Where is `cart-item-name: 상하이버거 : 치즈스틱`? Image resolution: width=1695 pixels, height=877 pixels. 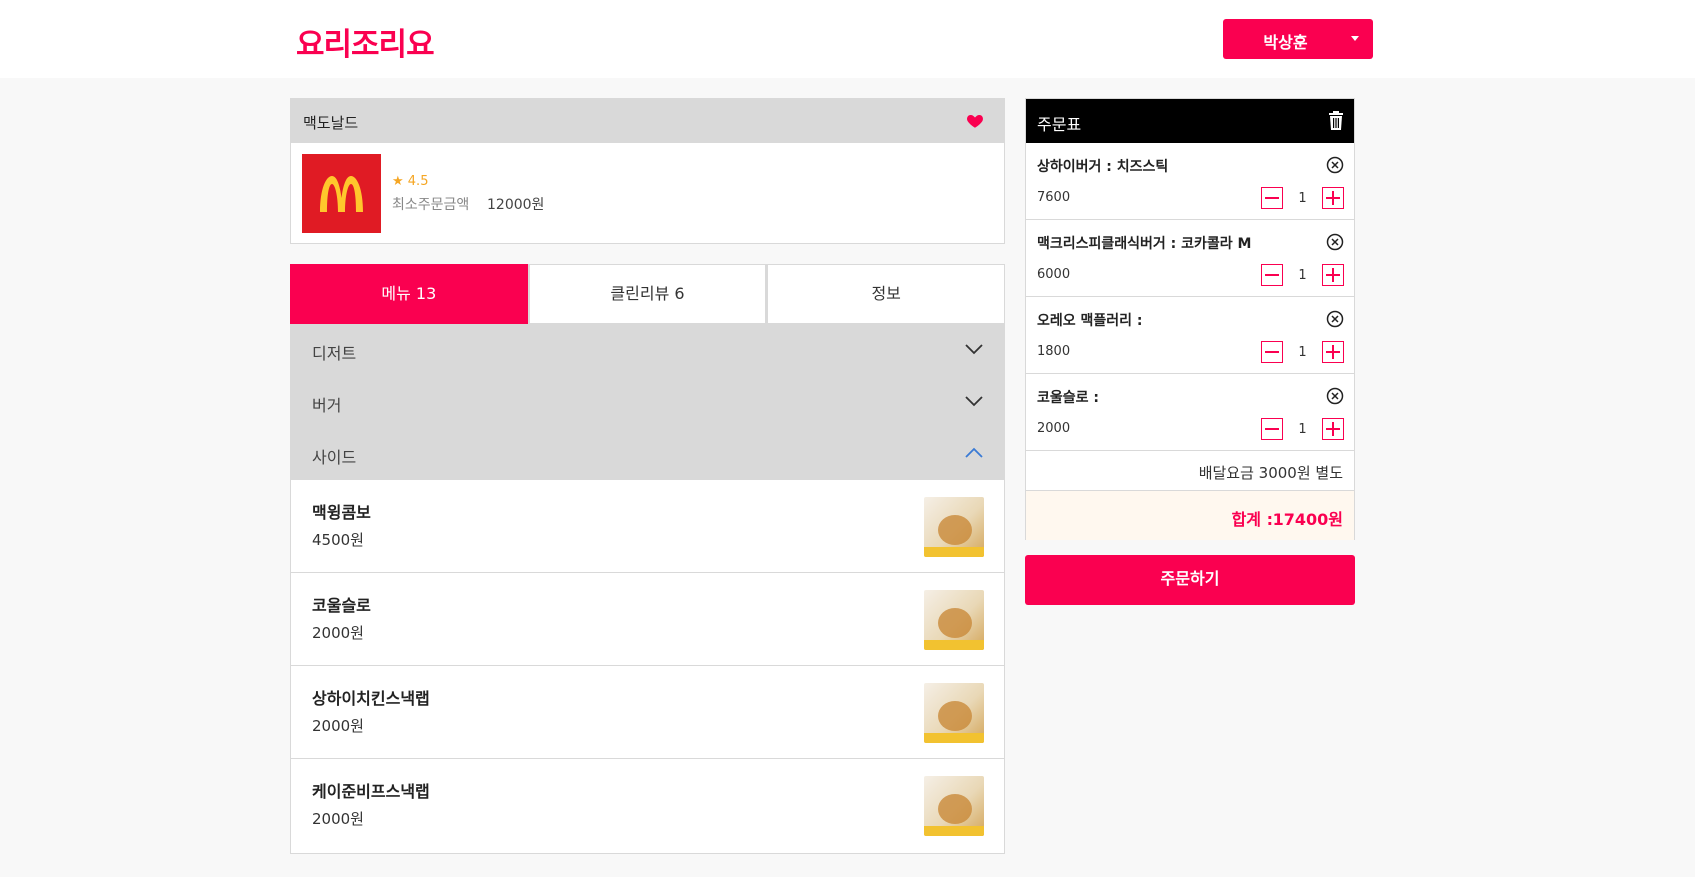
cart-item-name: 상하이버거 : 치즈스틱 is located at coordinates (1103, 167).